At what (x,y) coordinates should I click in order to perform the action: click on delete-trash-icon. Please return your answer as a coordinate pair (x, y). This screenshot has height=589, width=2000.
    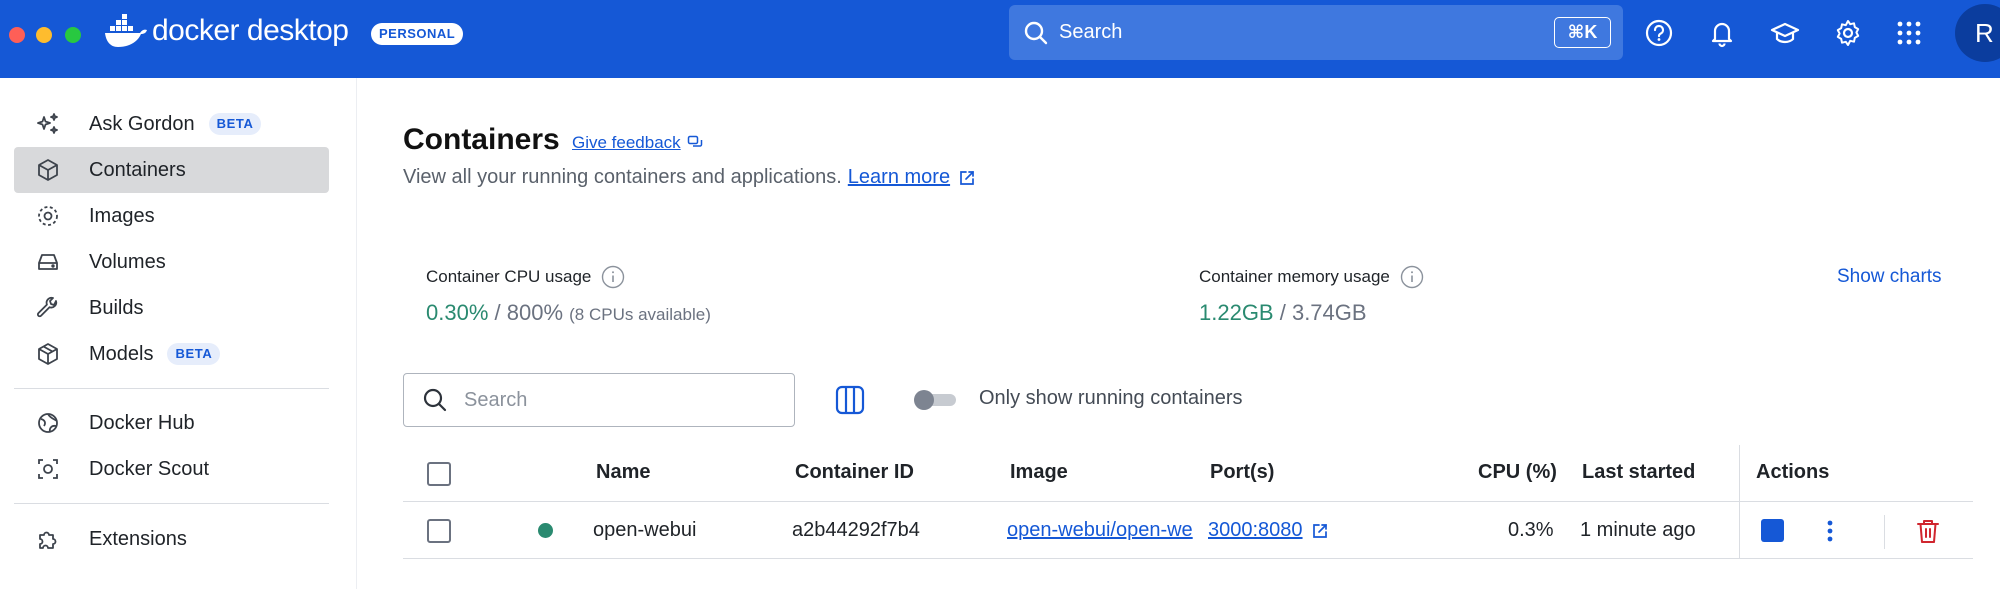
    Looking at the image, I should click on (1928, 531).